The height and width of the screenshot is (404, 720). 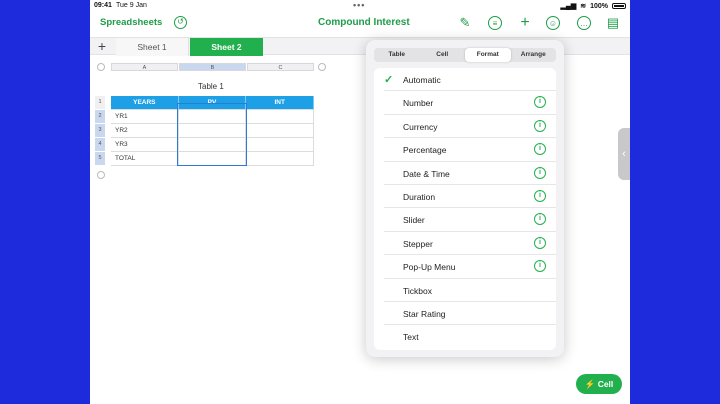 I want to click on format-option-label: Slider, so click(x=414, y=220).